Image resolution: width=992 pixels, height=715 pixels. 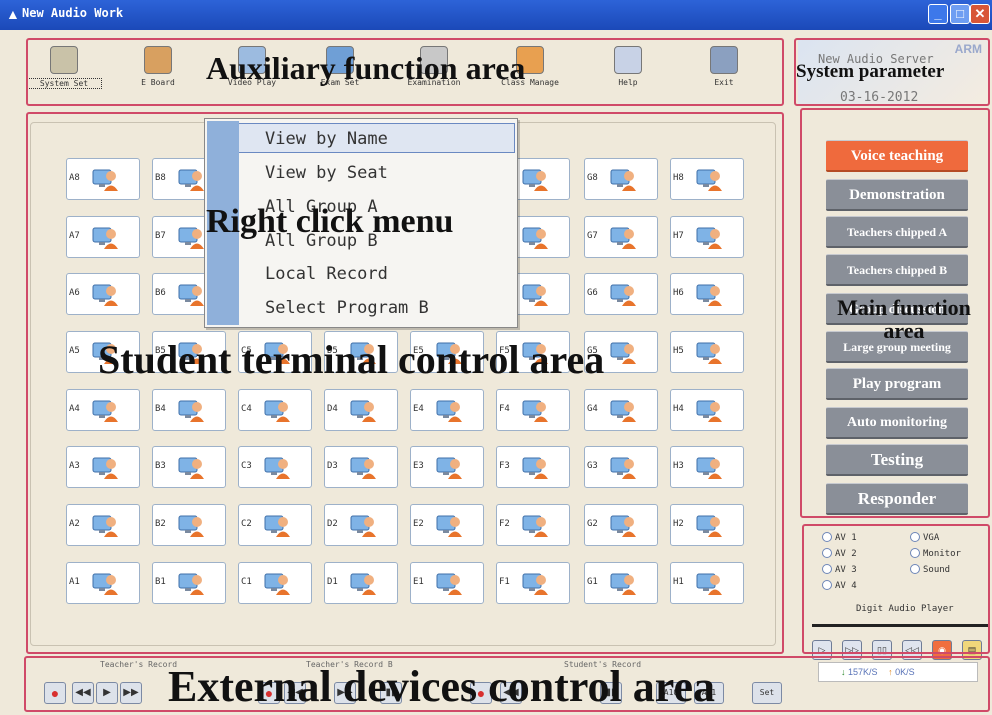 I want to click on external-devices-caption: External devices control area, so click(x=442, y=686).